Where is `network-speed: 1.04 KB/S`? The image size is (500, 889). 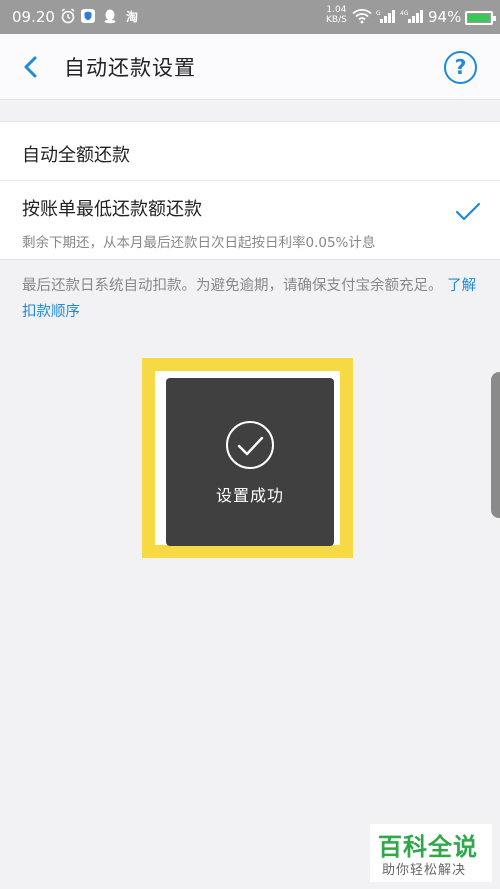 network-speed: 1.04 KB/S is located at coordinates (336, 15).